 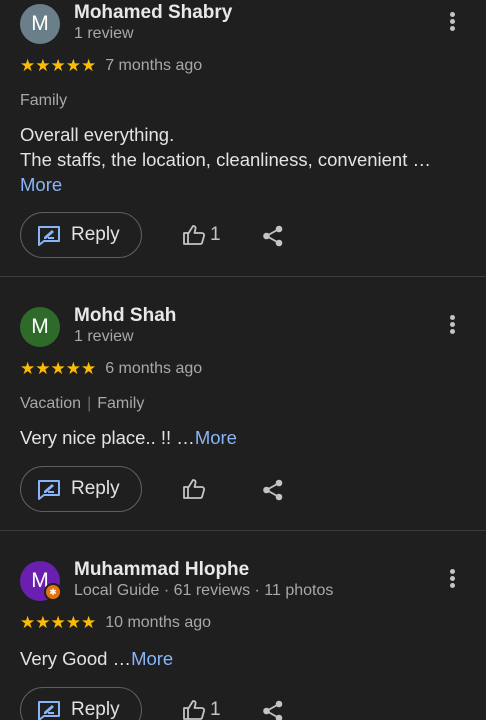 I want to click on rating-row: ★★★★★ 10 months ago, so click(x=115, y=623).